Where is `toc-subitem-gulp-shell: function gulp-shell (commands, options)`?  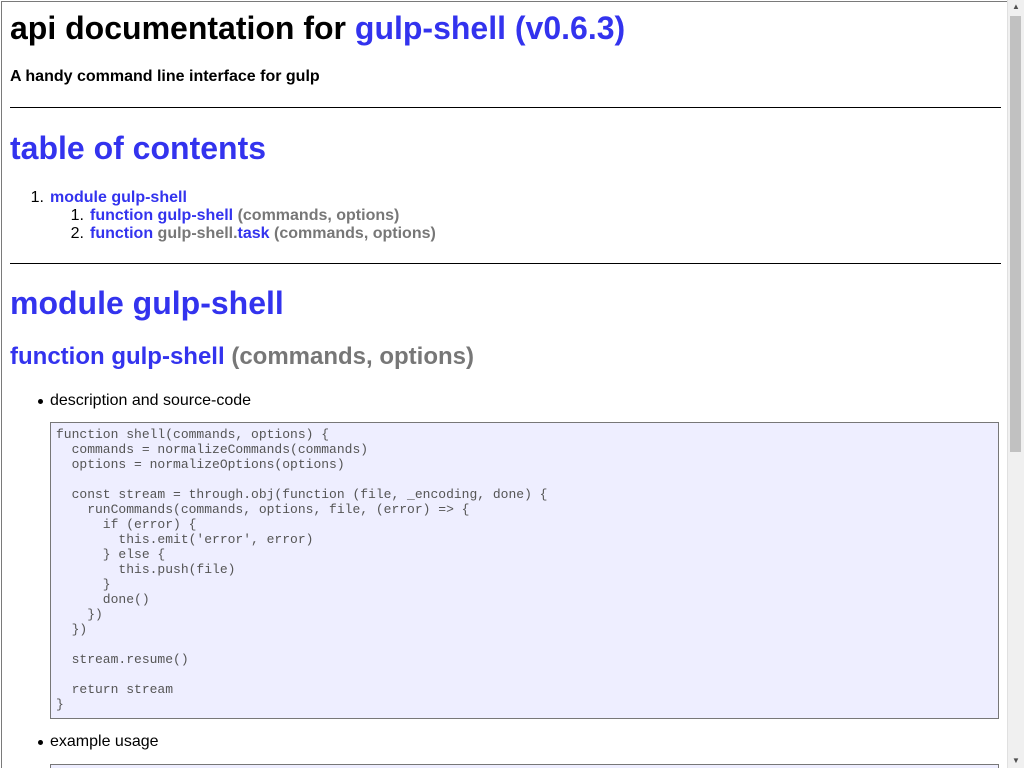
toc-subitem-gulp-shell: function gulp-shell (commands, options) is located at coordinates (244, 216).